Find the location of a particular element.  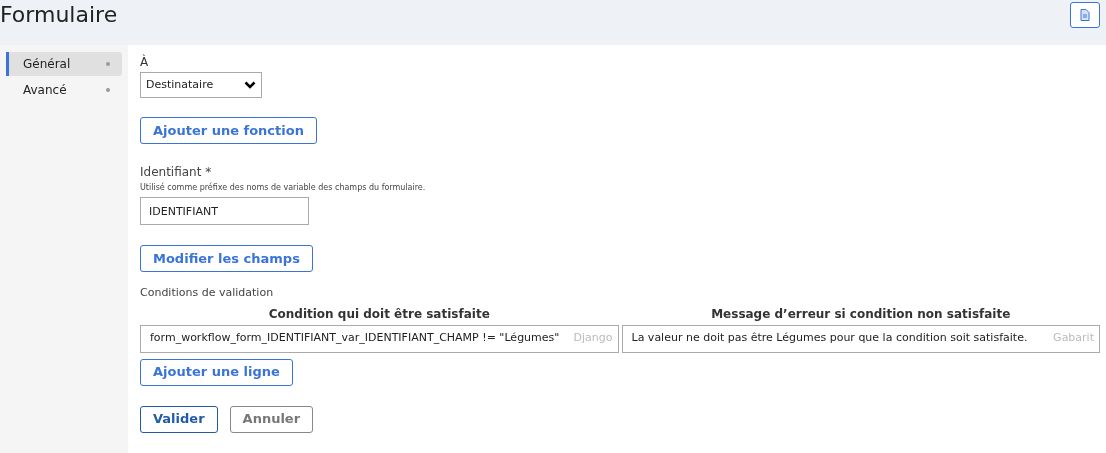

edit-fields-button: Modifier les champs is located at coordinates (226, 258).